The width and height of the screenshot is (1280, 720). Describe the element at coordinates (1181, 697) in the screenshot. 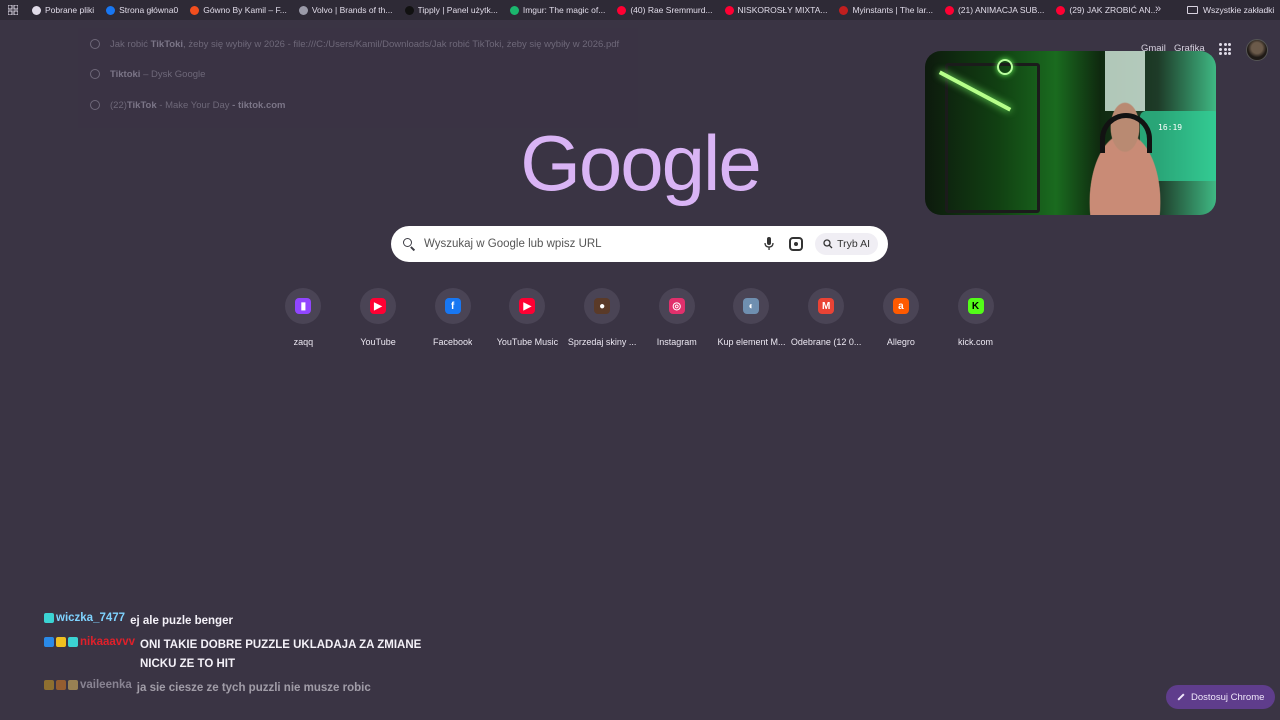

I see `pencil-icon` at that location.